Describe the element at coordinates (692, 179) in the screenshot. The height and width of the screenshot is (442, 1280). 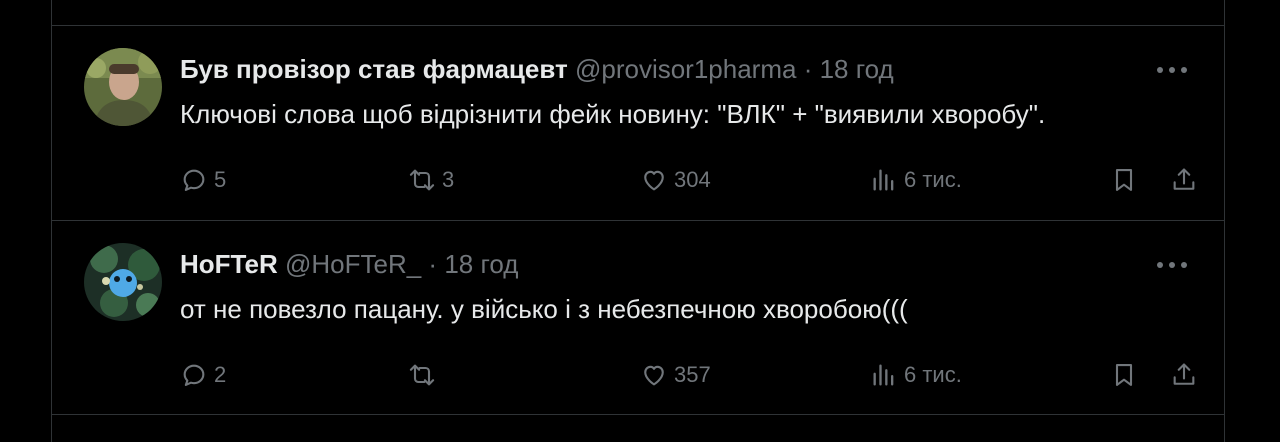
I see `like-count: 304` at that location.